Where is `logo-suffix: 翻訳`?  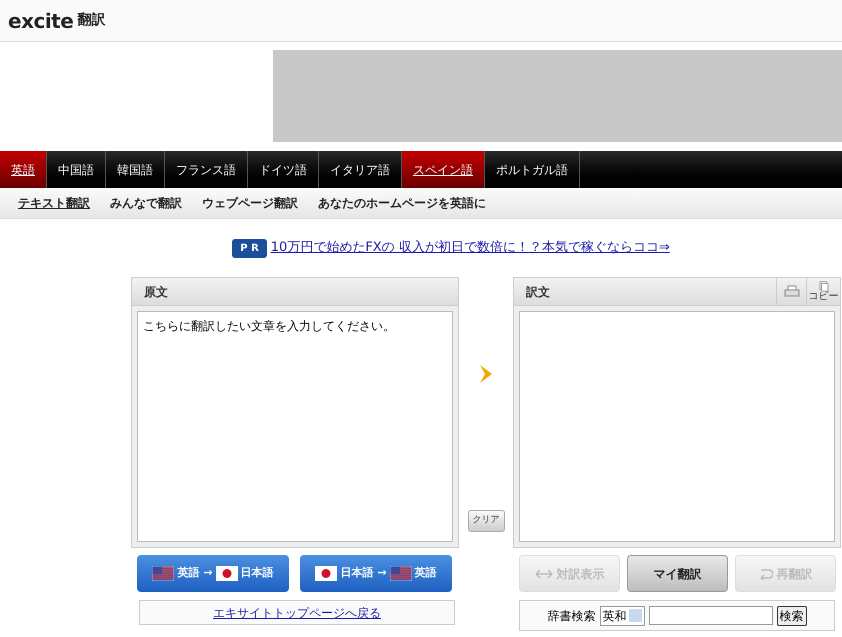
logo-suffix: 翻訳 is located at coordinates (91, 20).